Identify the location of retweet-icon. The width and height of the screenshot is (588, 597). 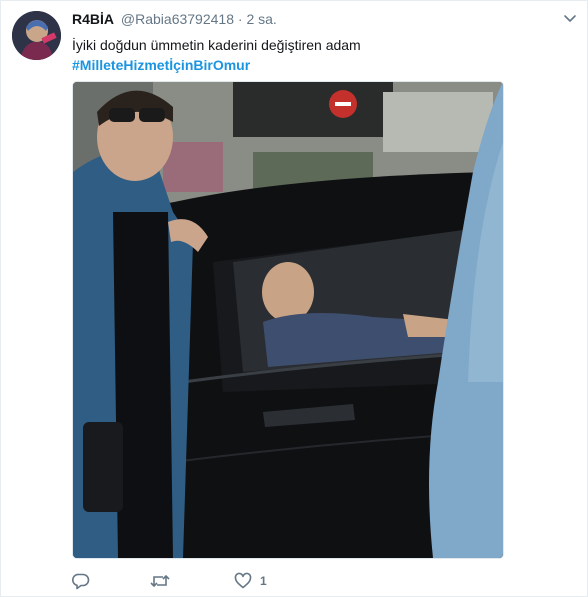
(160, 581).